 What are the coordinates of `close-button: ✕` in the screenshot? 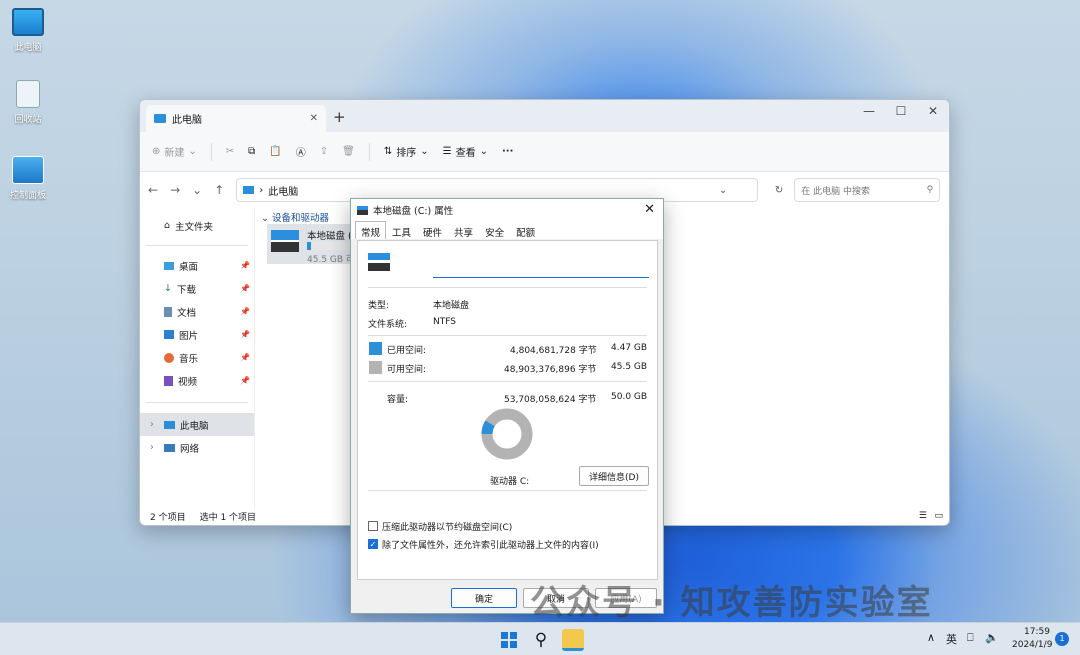 It's located at (933, 111).